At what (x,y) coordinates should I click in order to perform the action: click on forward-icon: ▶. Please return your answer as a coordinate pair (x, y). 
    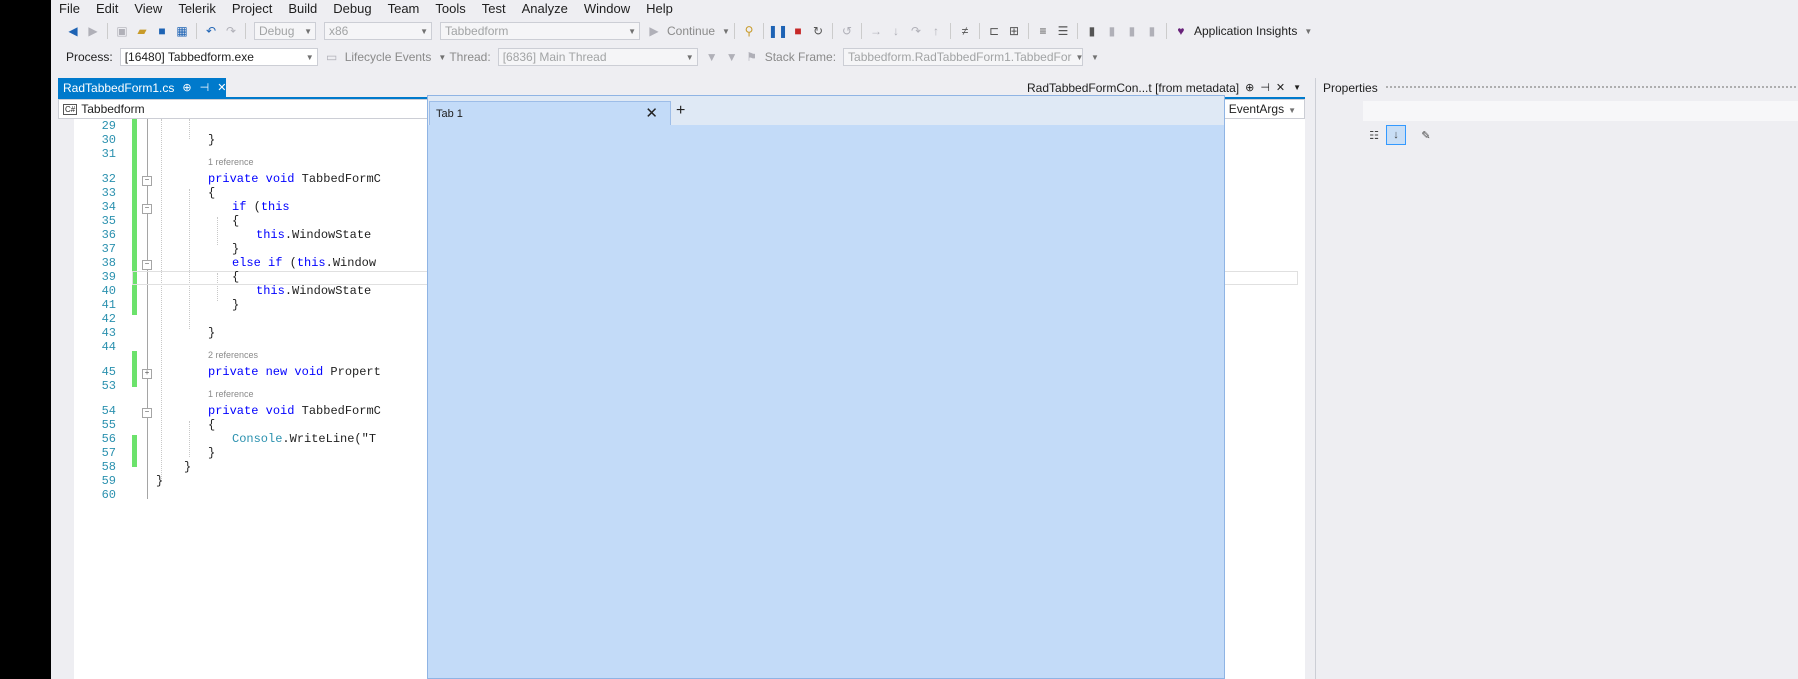
    Looking at the image, I should click on (93, 31).